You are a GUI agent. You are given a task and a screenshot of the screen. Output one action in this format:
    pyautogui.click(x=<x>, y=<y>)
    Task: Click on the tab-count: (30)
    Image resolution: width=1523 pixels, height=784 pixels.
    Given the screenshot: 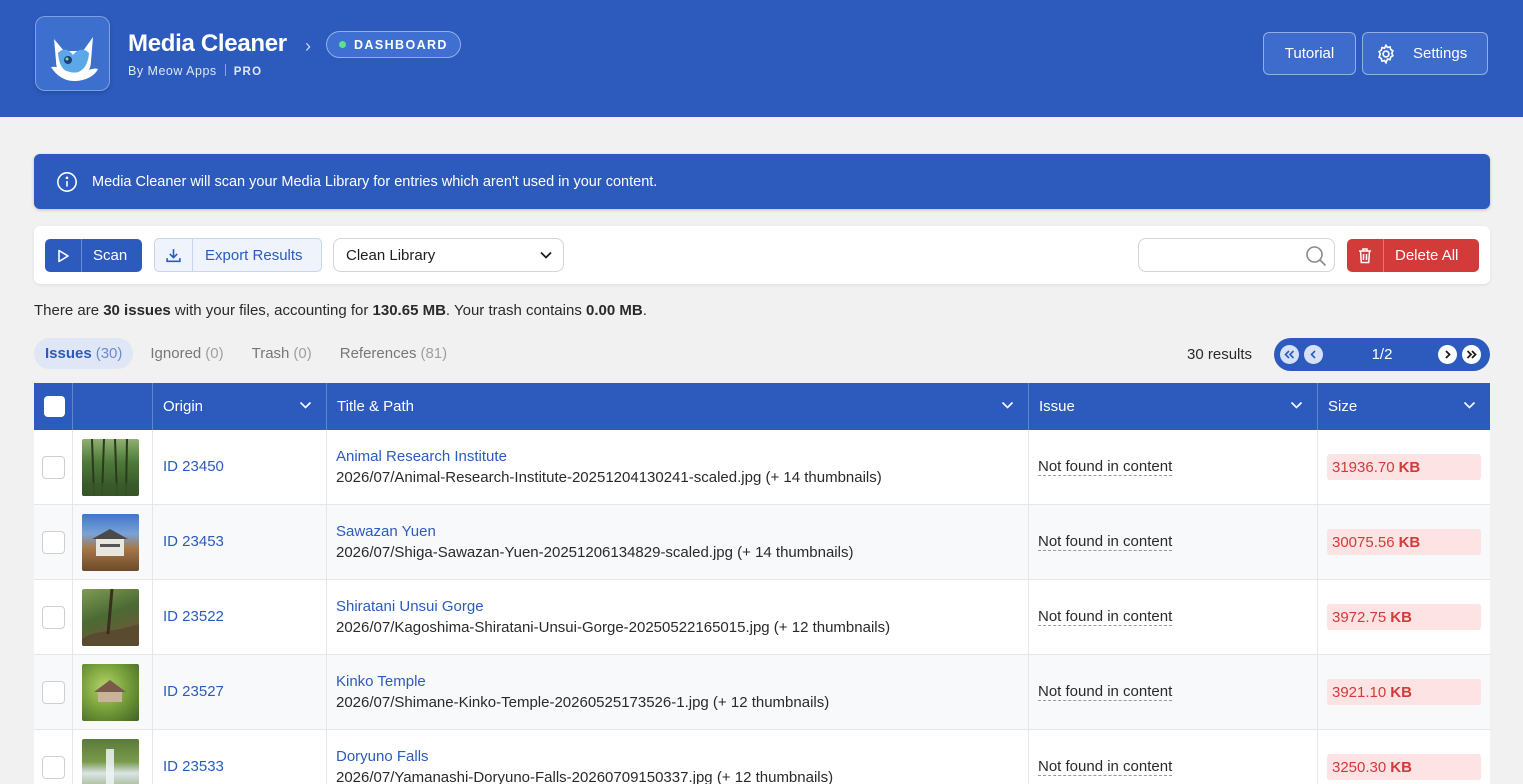 What is the action you would take?
    pyautogui.click(x=109, y=353)
    